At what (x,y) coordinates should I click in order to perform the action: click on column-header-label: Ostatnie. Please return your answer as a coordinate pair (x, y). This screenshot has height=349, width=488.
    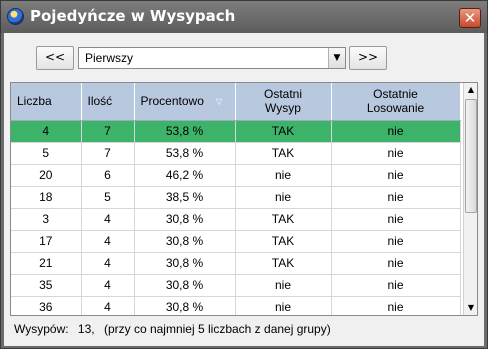
    Looking at the image, I should click on (395, 94).